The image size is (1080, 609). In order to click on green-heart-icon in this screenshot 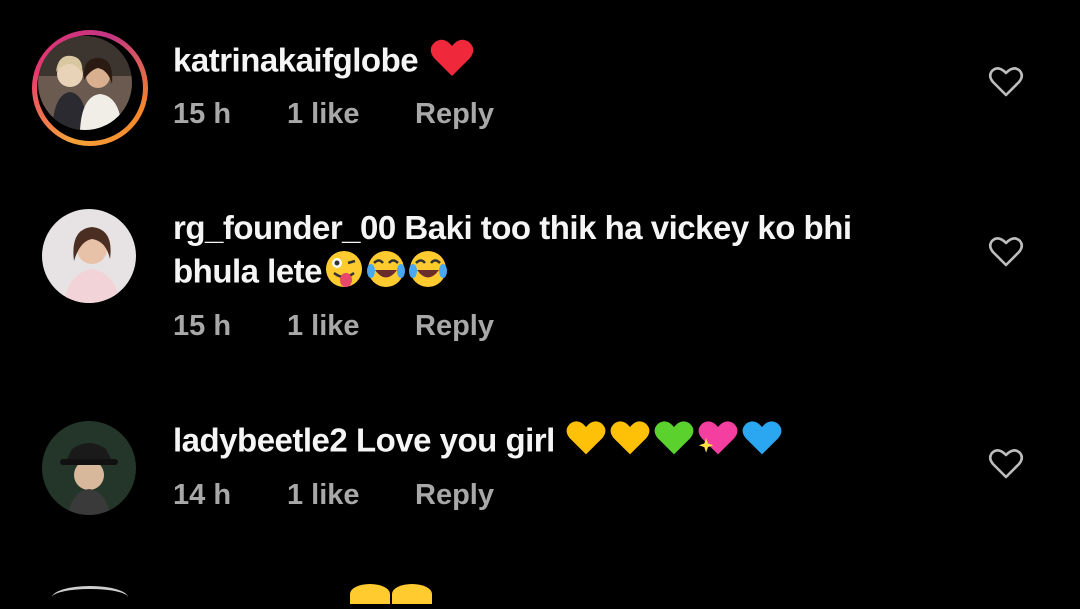, I will do `click(674, 443)`.